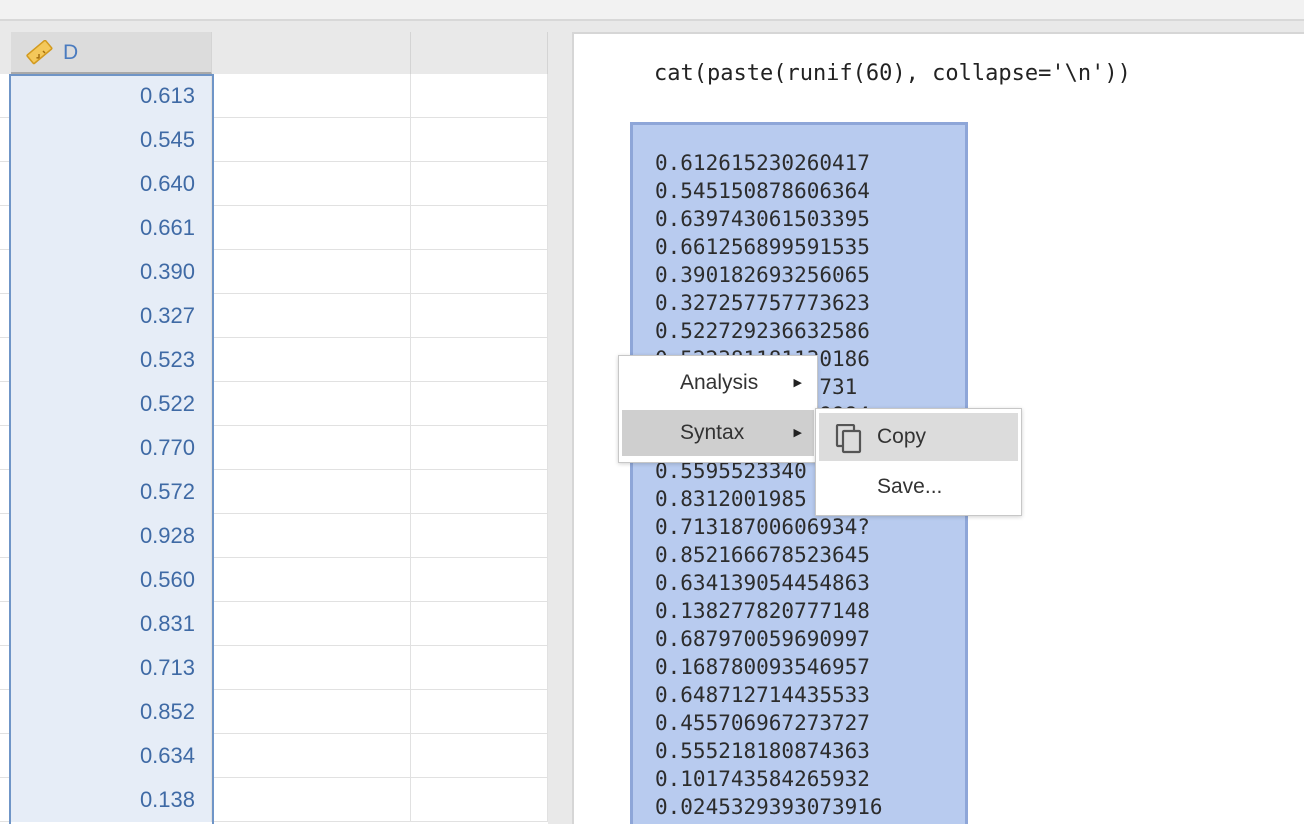 This screenshot has height=824, width=1304. I want to click on cell-d: 0.640, so click(111, 184).